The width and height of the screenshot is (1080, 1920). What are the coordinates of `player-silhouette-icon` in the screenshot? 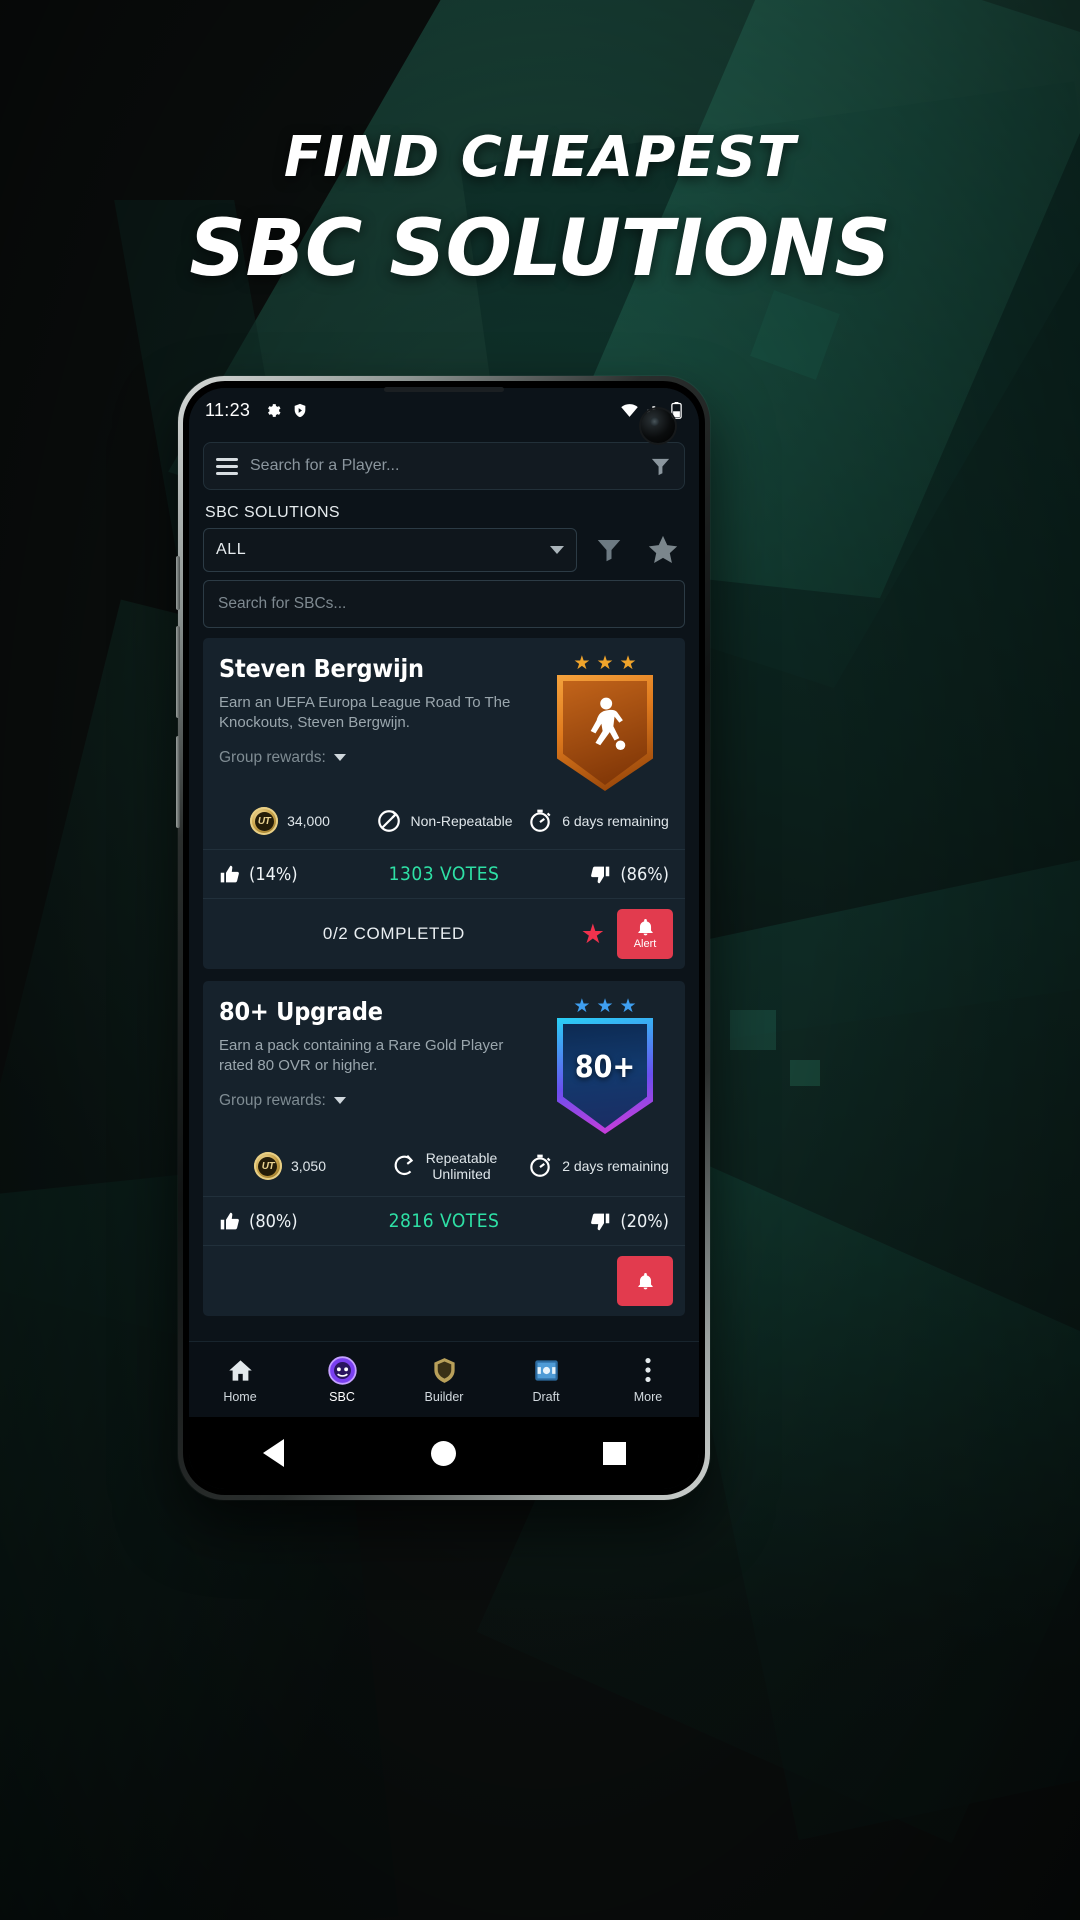 It's located at (605, 733).